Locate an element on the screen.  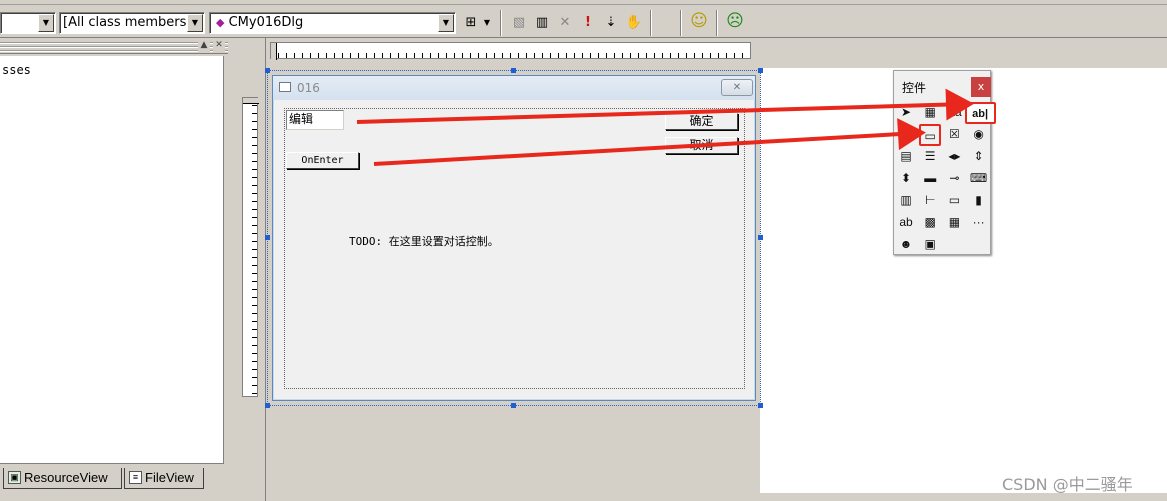
annotation-arrows is located at coordinates (665, 127).